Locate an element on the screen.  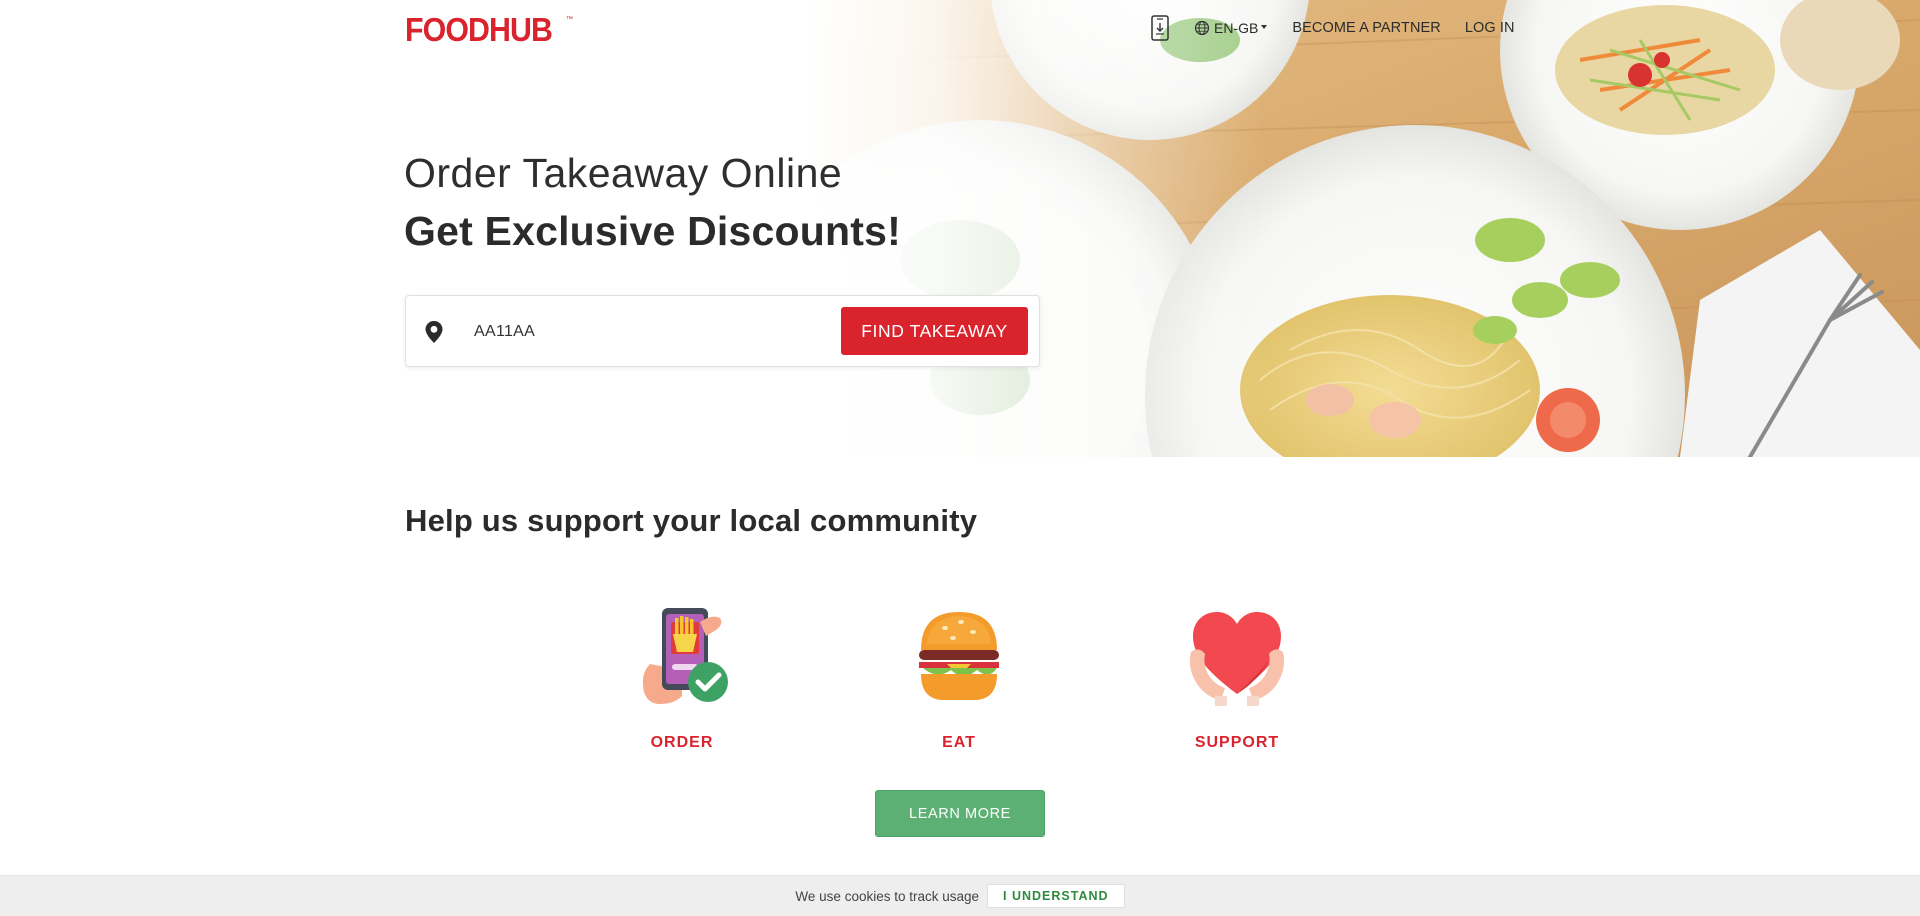
hero-subtitle: Get Exclusive Discounts! is located at coordinates (652, 231).